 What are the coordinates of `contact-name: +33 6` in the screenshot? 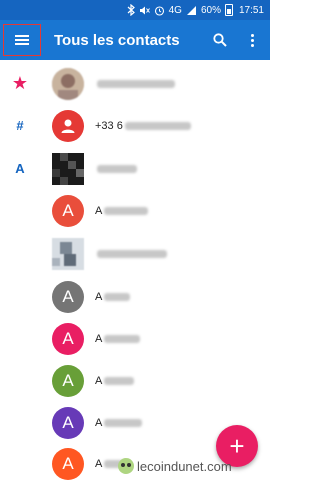 It's located at (143, 126).